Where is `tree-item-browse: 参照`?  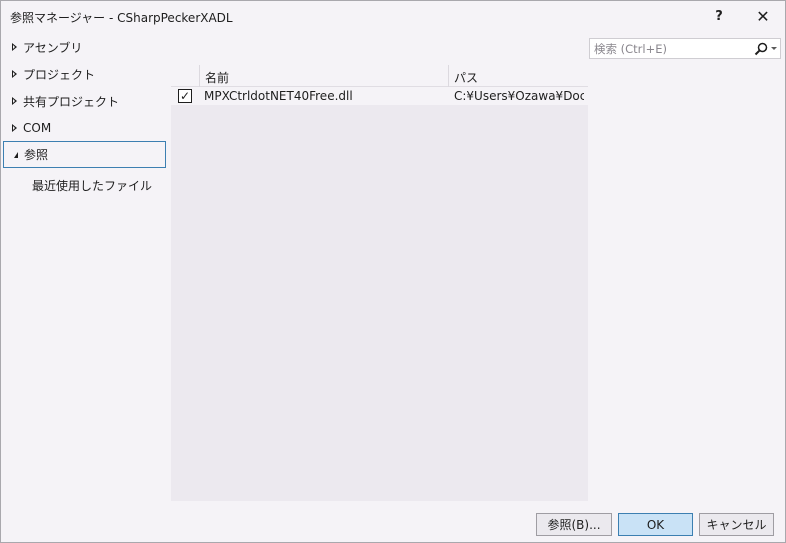
tree-item-browse: 参照 is located at coordinates (84, 154).